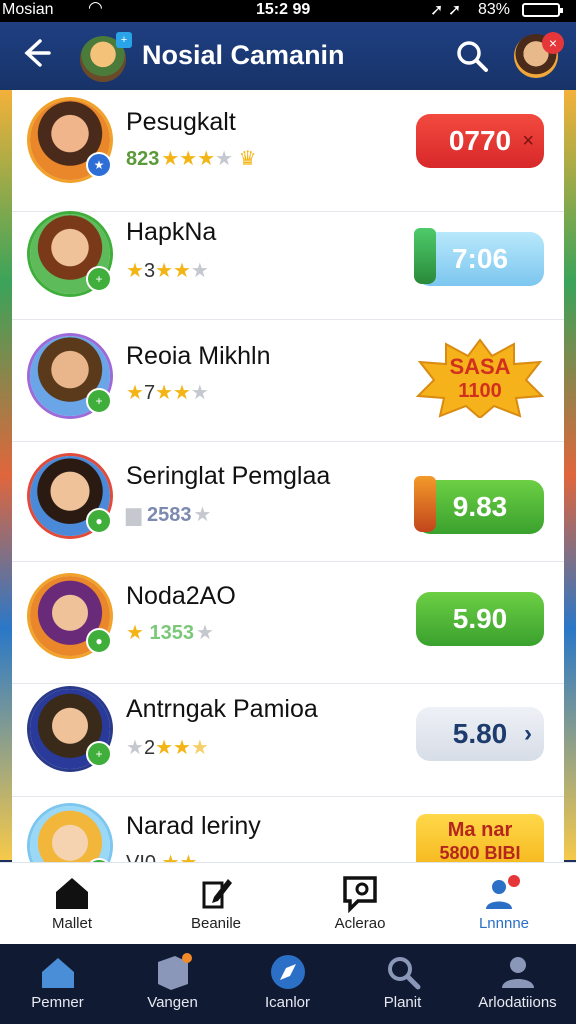  I want to click on list-item: + Reoia Mikhln ★7★★★ SASA 1100, so click(288, 381).